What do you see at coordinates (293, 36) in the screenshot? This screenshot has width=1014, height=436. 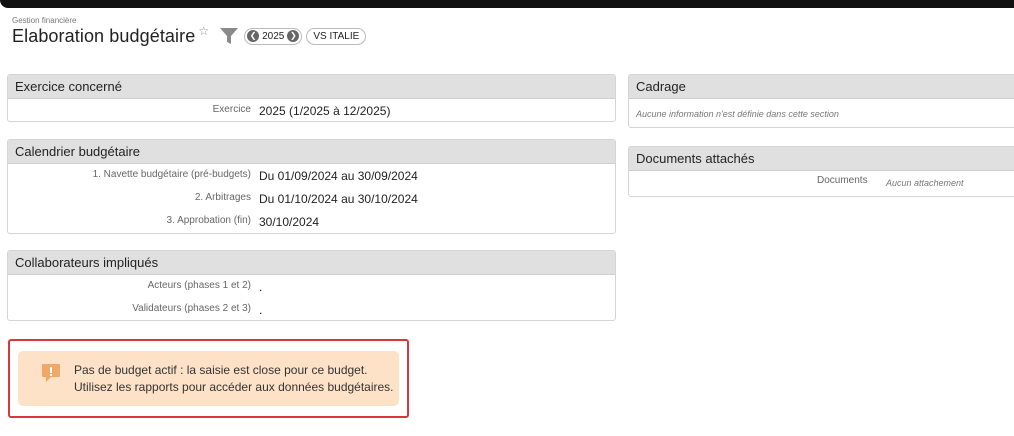 I see `chevron-right-icon: ❯` at bounding box center [293, 36].